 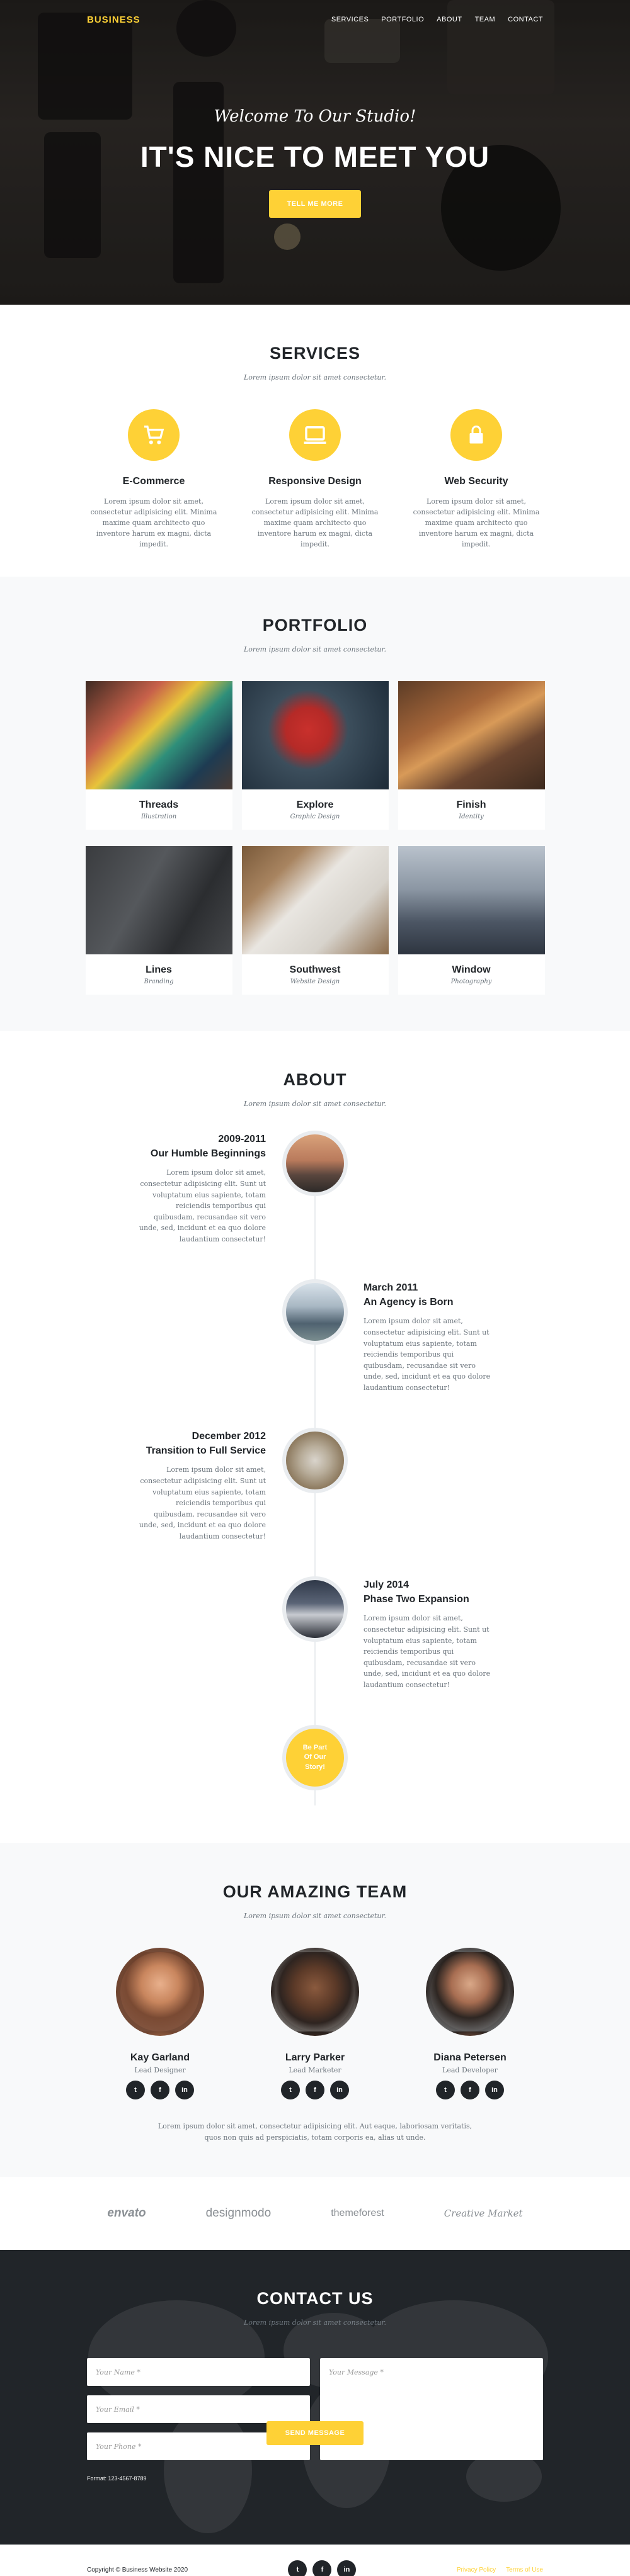 I want to click on portfolio-caption: Finish Identity, so click(x=471, y=809).